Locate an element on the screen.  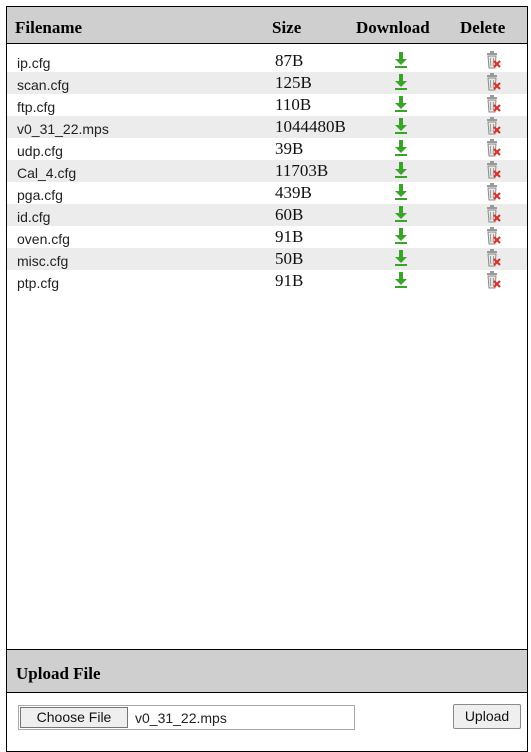
choose-file-button: Choose File is located at coordinates (74, 717).